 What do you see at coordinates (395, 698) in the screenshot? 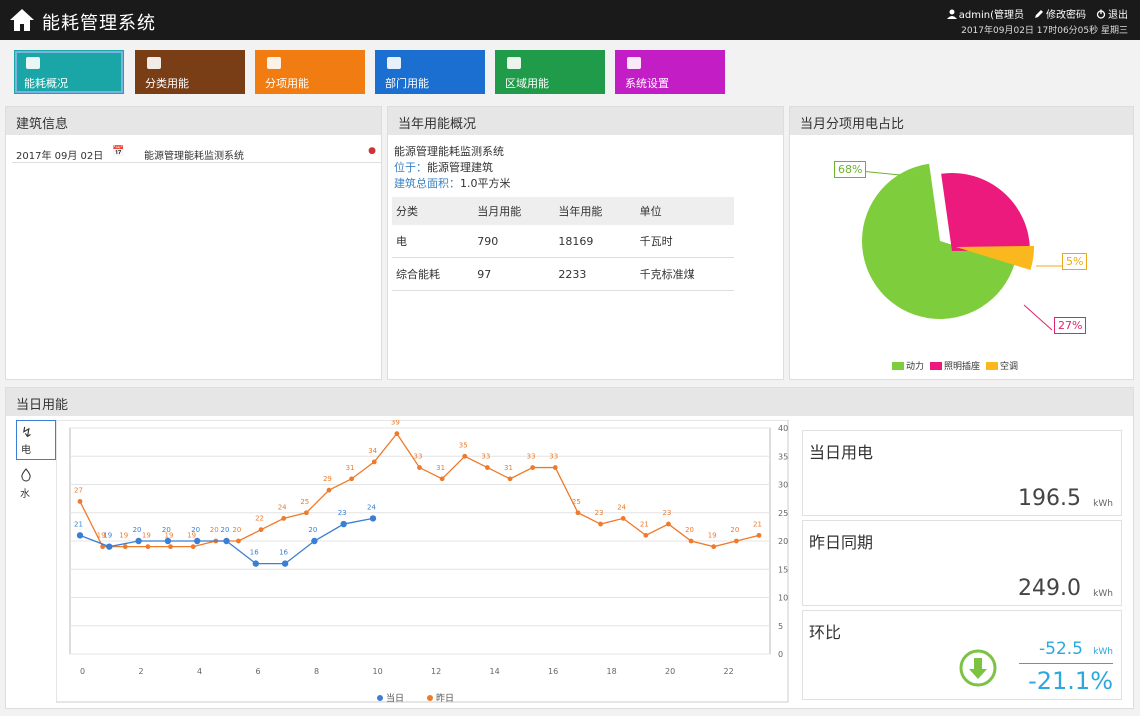
I see `legend-today-label: 当日` at bounding box center [395, 698].